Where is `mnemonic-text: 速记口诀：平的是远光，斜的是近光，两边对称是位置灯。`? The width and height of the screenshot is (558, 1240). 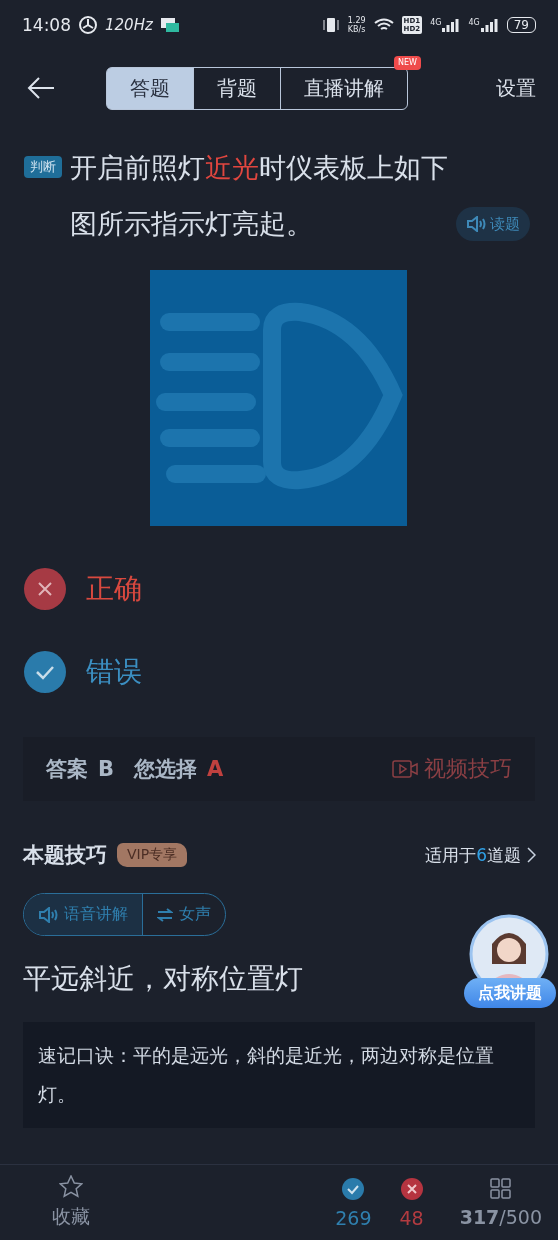 mnemonic-text: 速记口诀：平的是远光，斜的是近光，两边对称是位置灯。 is located at coordinates (279, 1075).